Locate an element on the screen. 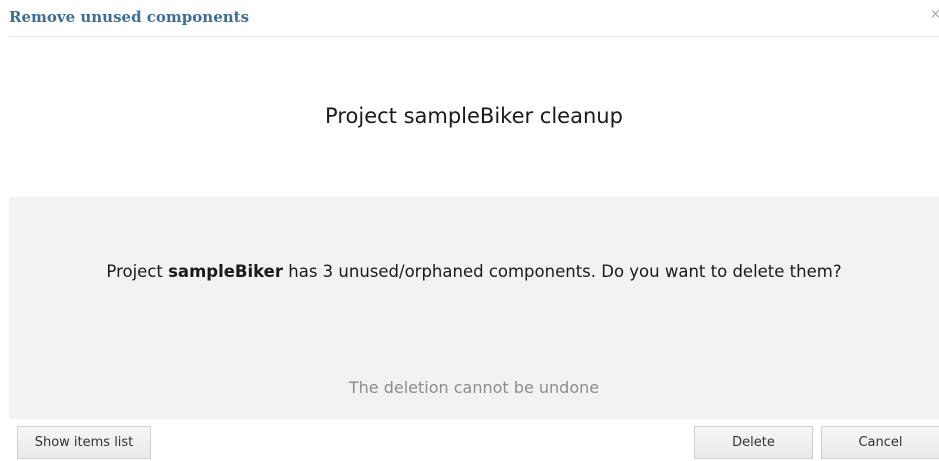 This screenshot has height=461, width=939. dialog-titlebar: Remove unused components × is located at coordinates (469, 18).